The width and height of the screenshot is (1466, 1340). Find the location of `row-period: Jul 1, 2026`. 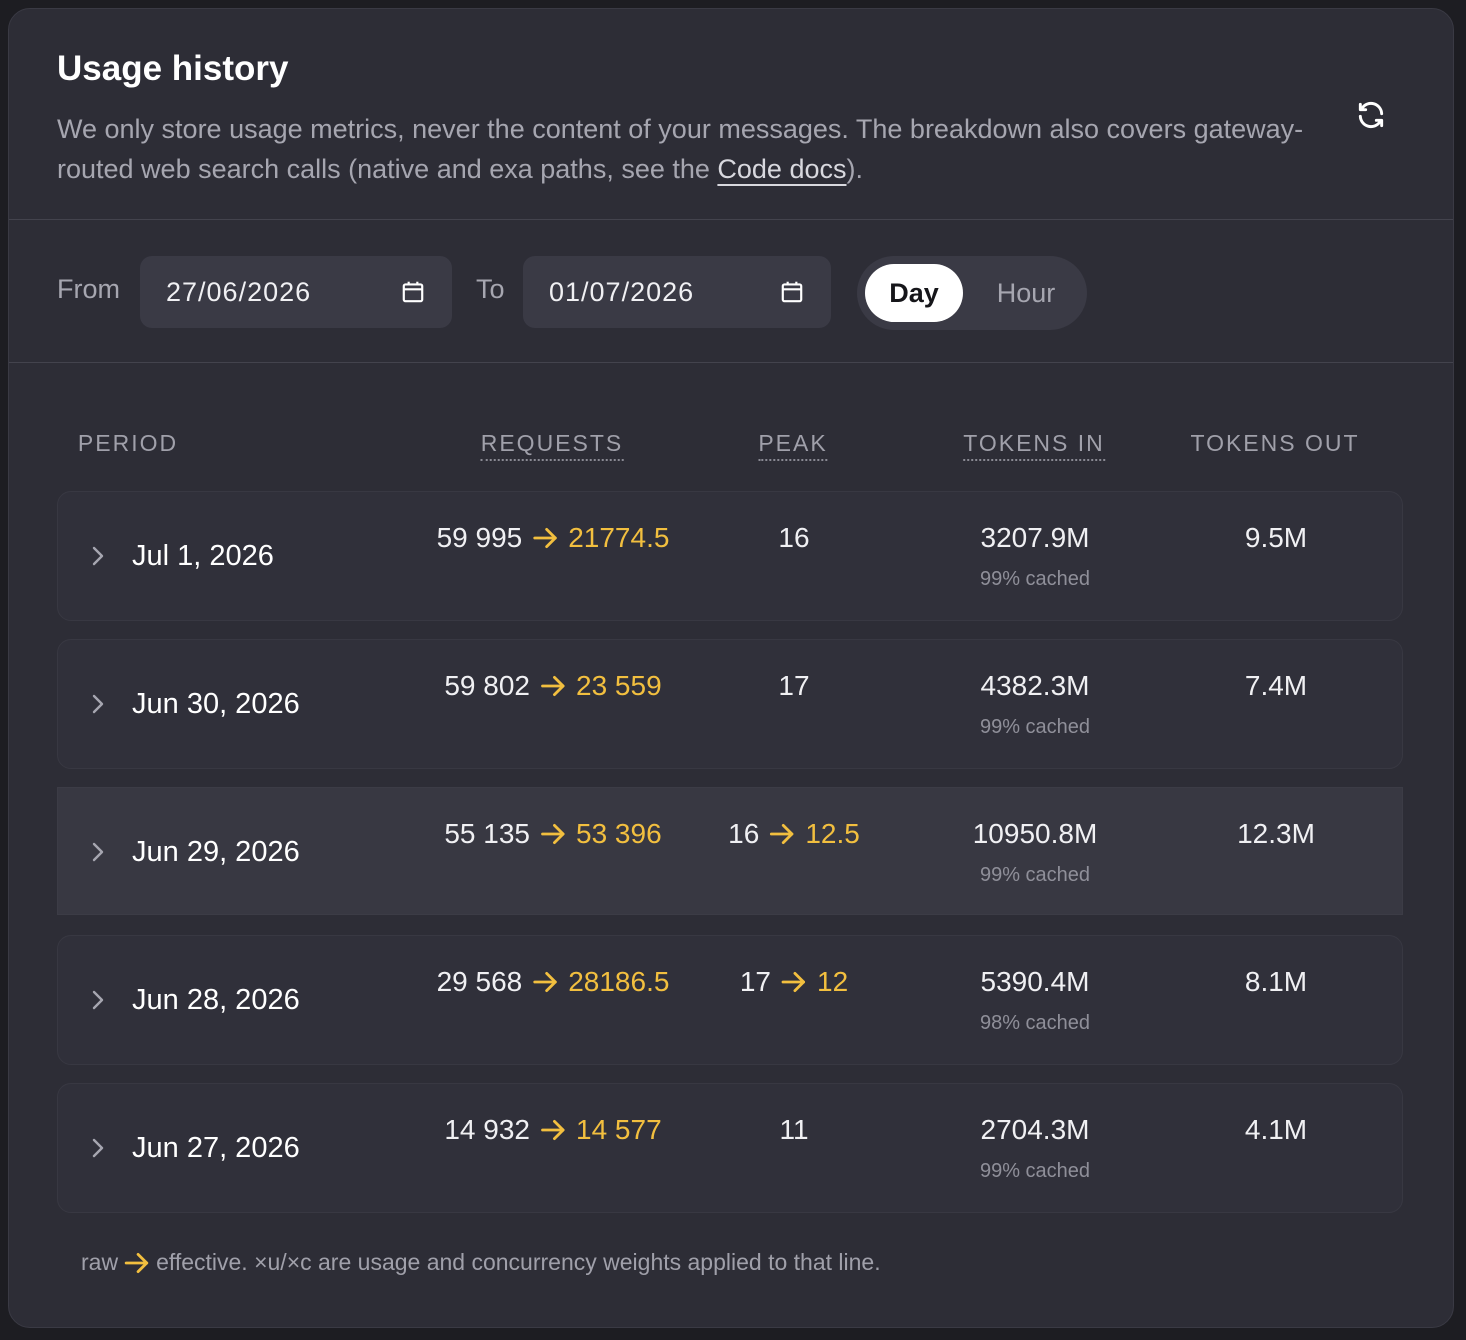

row-period: Jul 1, 2026 is located at coordinates (203, 556).